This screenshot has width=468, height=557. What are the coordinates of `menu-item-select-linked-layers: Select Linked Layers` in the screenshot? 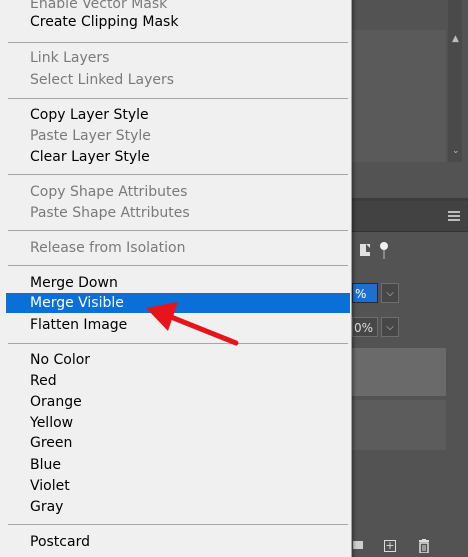 It's located at (178, 80).